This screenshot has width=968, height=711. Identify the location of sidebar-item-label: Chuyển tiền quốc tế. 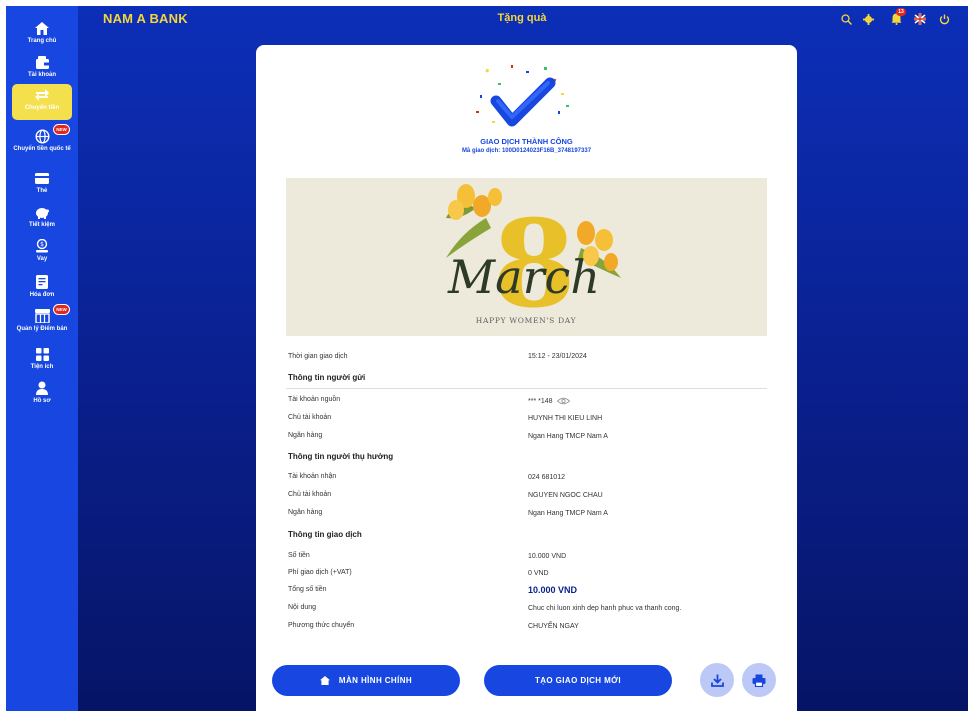
(42, 149).